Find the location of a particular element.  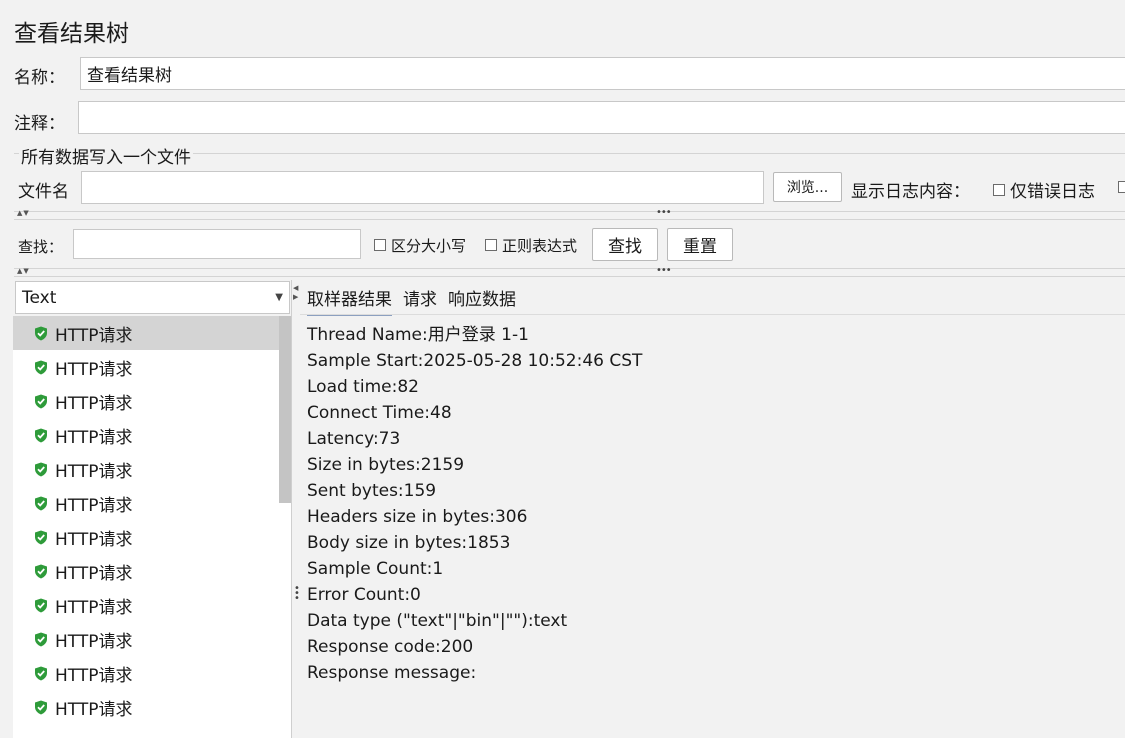

tree-scrollbar-thumb is located at coordinates (285, 409).